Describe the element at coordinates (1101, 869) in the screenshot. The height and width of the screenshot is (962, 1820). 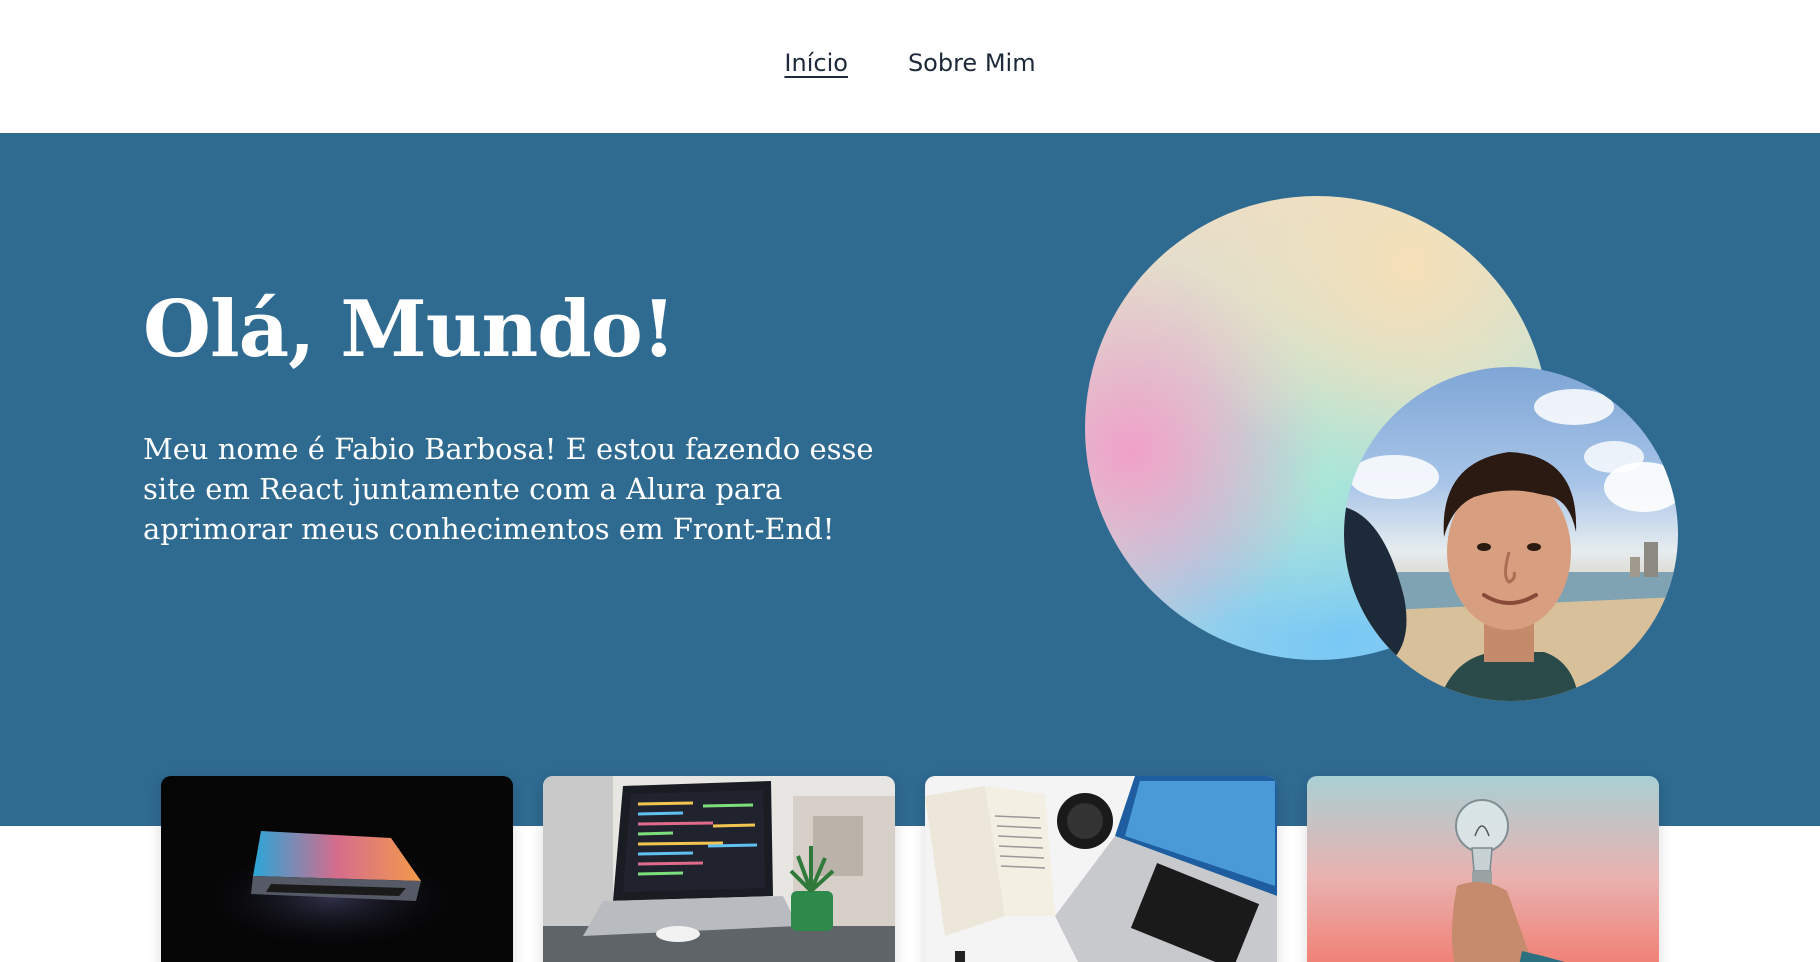
I see `card-image-laptop-book` at that location.